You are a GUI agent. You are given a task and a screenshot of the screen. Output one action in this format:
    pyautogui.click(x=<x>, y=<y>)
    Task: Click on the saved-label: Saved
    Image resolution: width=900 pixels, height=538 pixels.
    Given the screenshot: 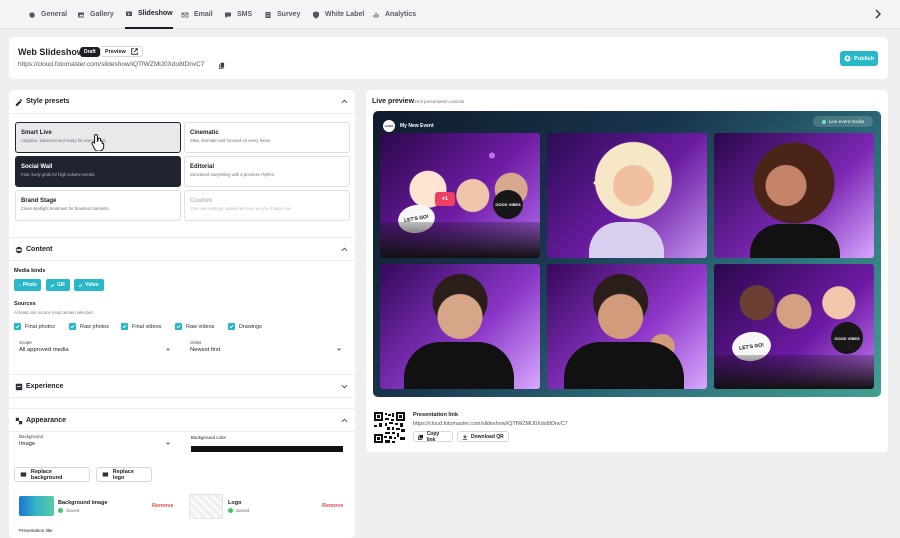 What is the action you would take?
    pyautogui.click(x=243, y=510)
    